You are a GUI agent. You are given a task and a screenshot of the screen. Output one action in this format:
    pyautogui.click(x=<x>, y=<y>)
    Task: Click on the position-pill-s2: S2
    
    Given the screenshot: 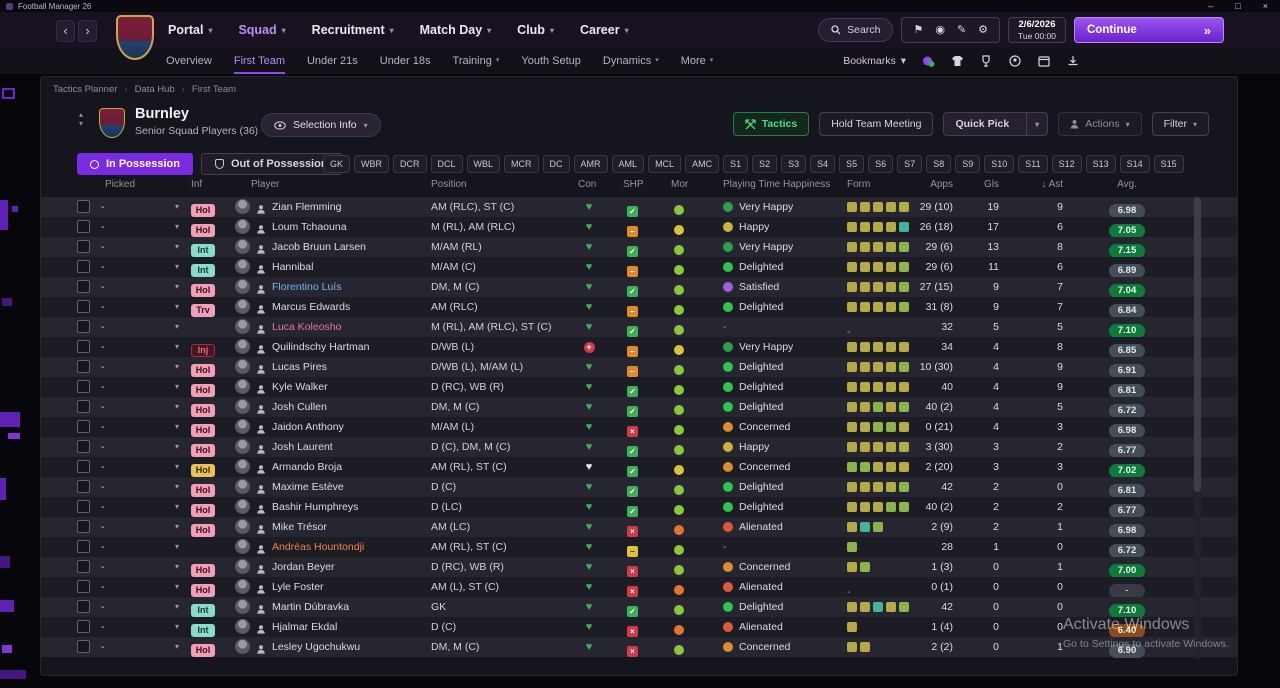 What is the action you would take?
    pyautogui.click(x=765, y=164)
    